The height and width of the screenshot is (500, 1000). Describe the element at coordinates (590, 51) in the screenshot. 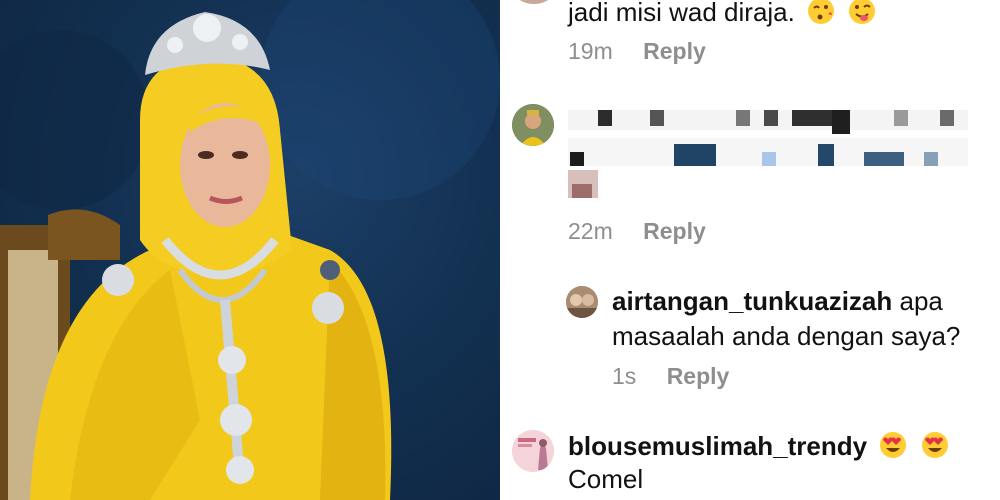

I see `comment-timestamp: 19m` at that location.